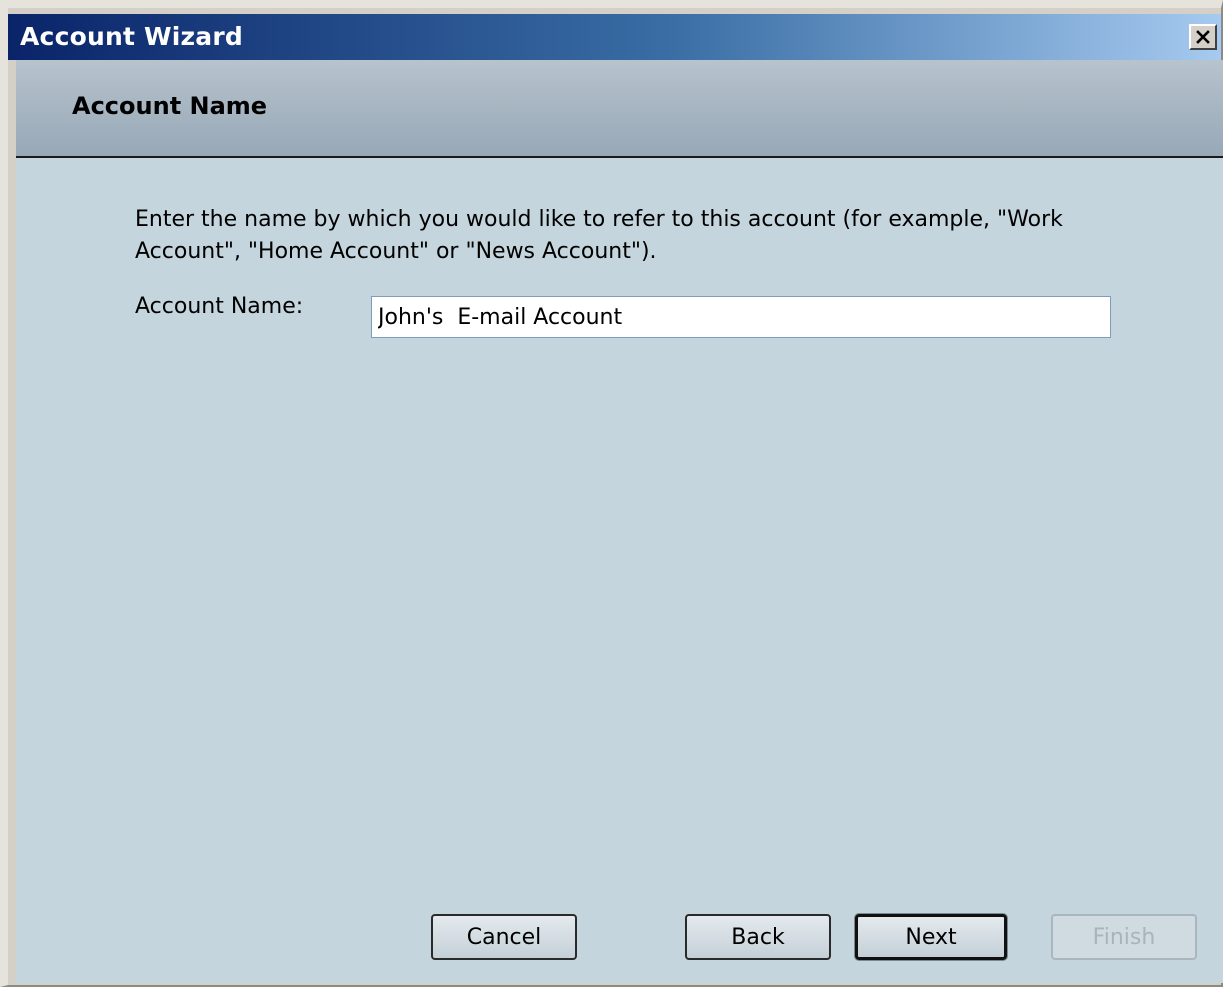  Describe the element at coordinates (219, 306) in the screenshot. I see `account-name-label: Account Name:` at that location.